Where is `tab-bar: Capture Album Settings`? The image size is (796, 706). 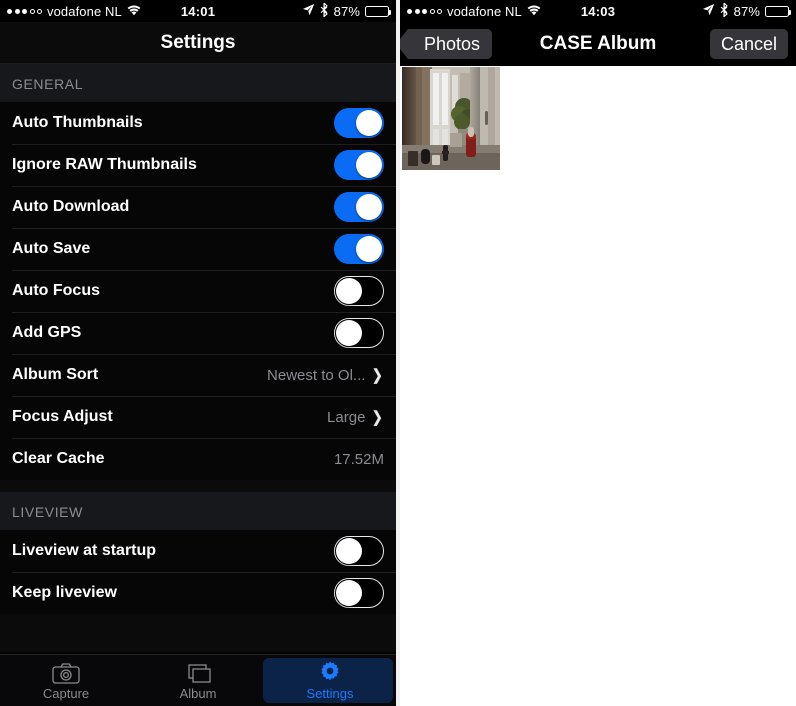 tab-bar: Capture Album Settings is located at coordinates (198, 680).